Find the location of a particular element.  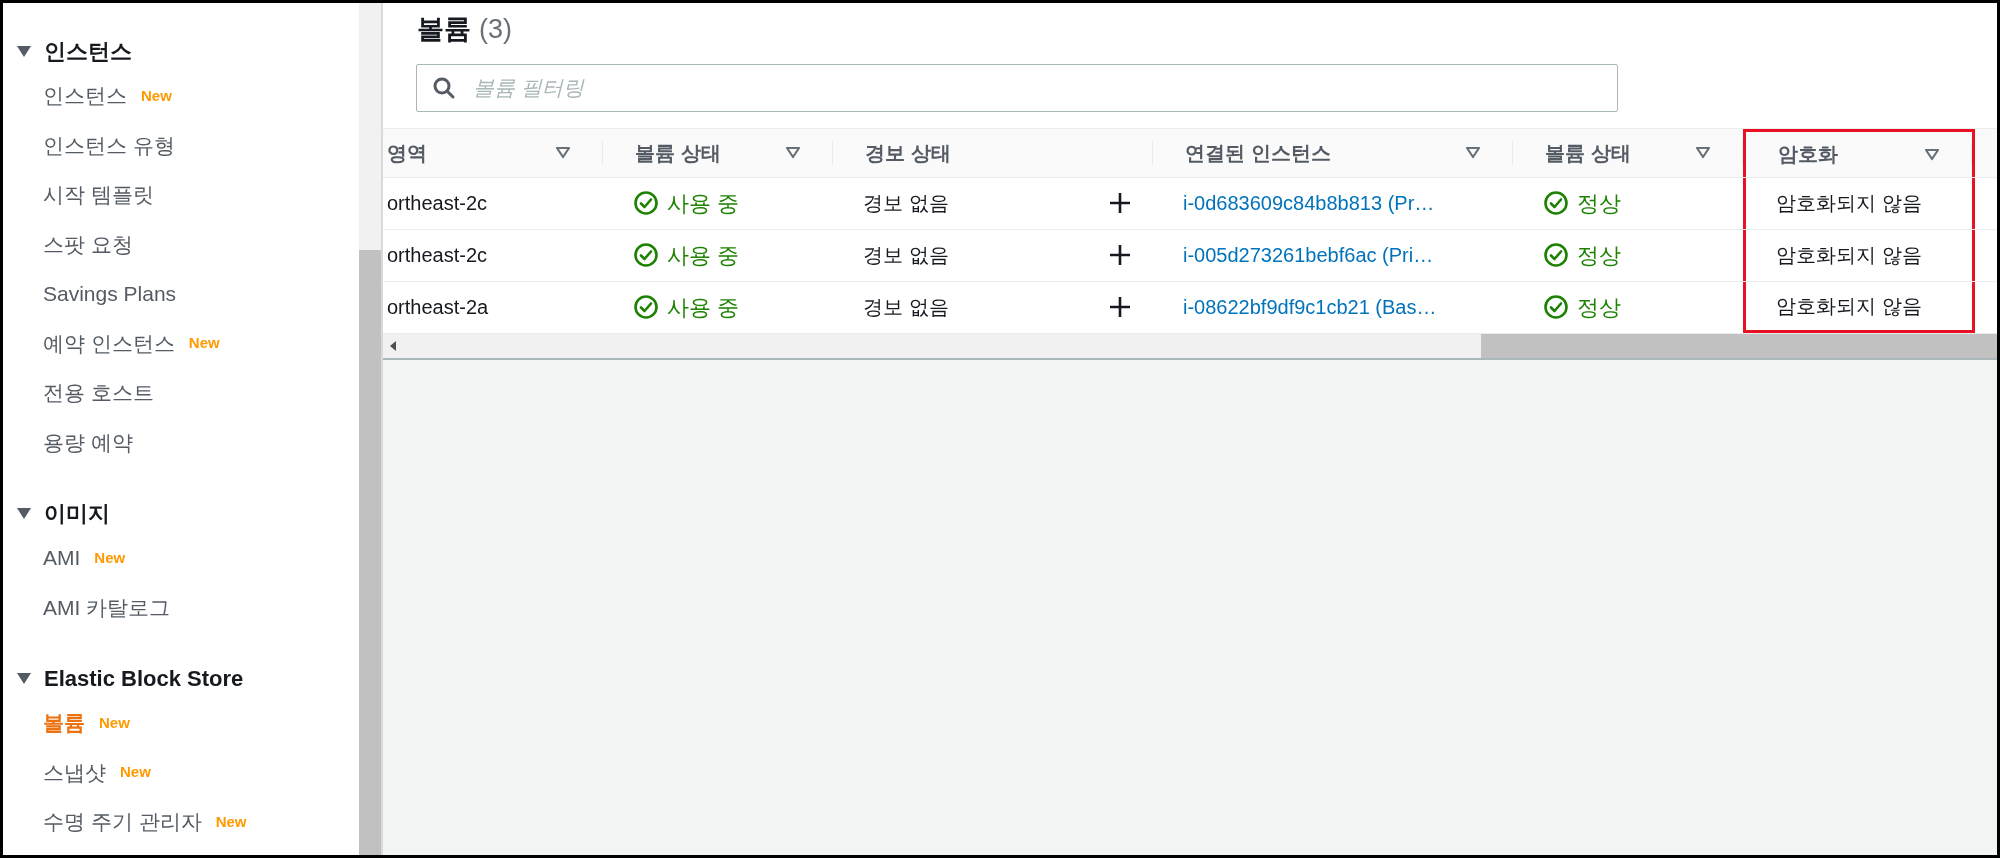

column-title: 연결된 인스턴스 is located at coordinates (1258, 153).